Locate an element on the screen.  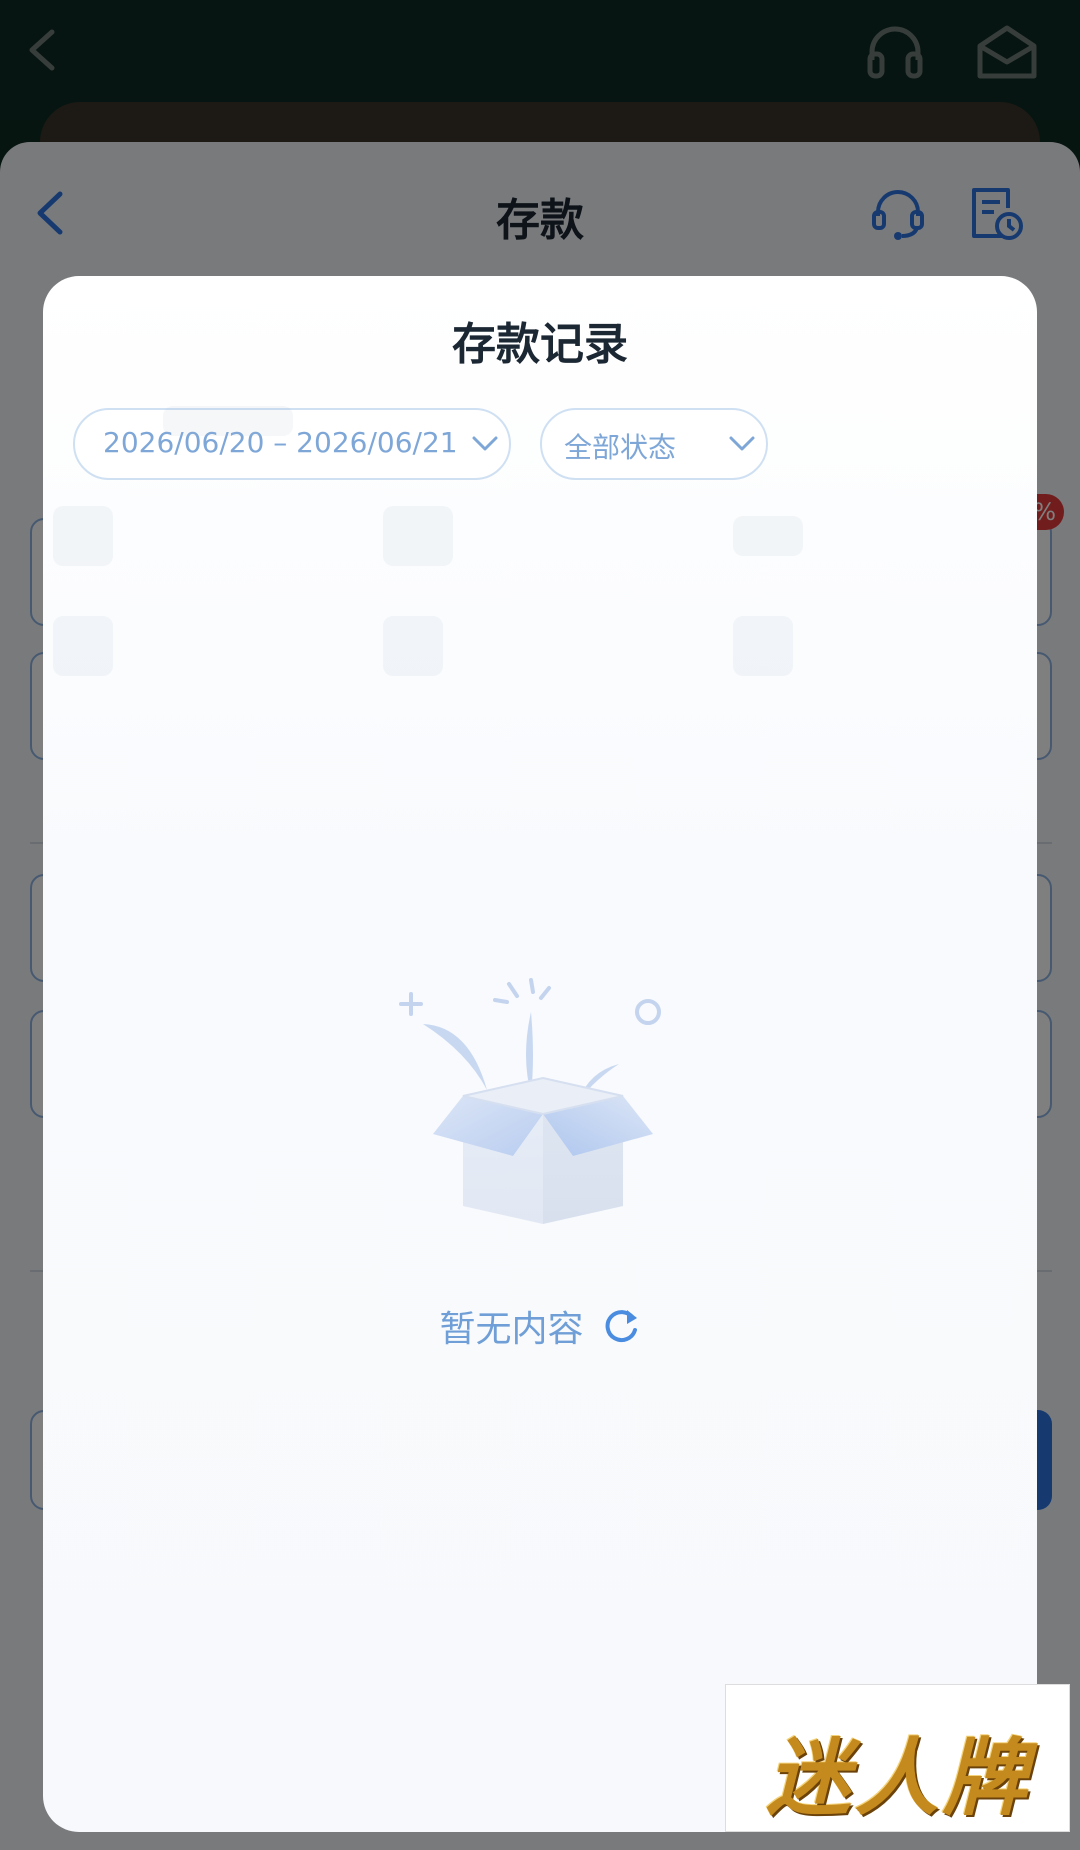
open-box-icon is located at coordinates (530, 1101).